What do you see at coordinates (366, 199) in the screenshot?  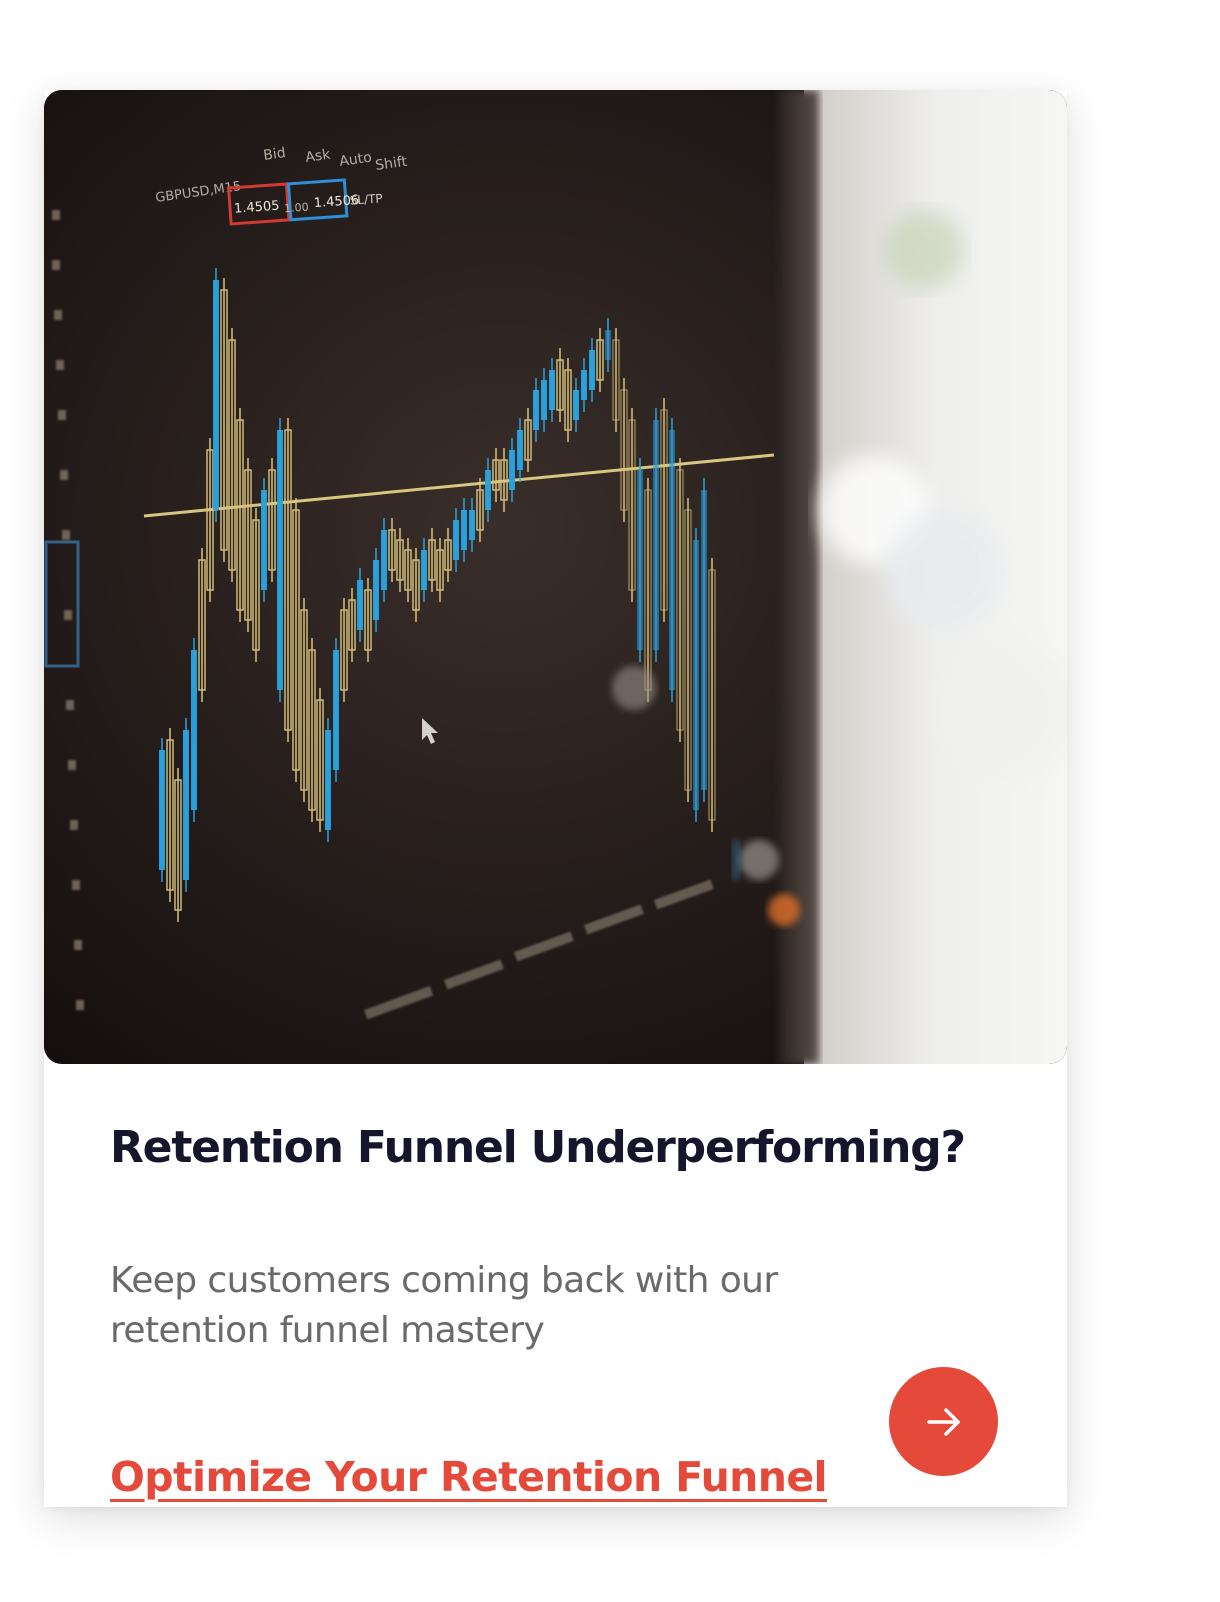 I see `sltp-label: SL/TP` at bounding box center [366, 199].